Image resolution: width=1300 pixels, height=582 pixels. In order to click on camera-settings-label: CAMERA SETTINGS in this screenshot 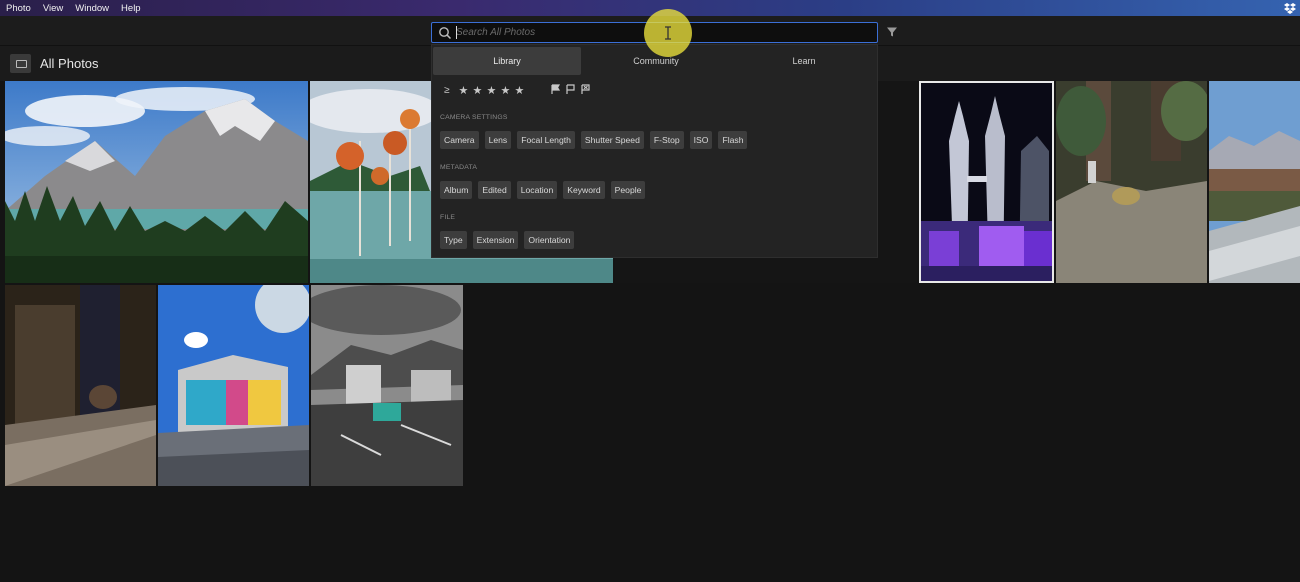, I will do `click(474, 117)`.